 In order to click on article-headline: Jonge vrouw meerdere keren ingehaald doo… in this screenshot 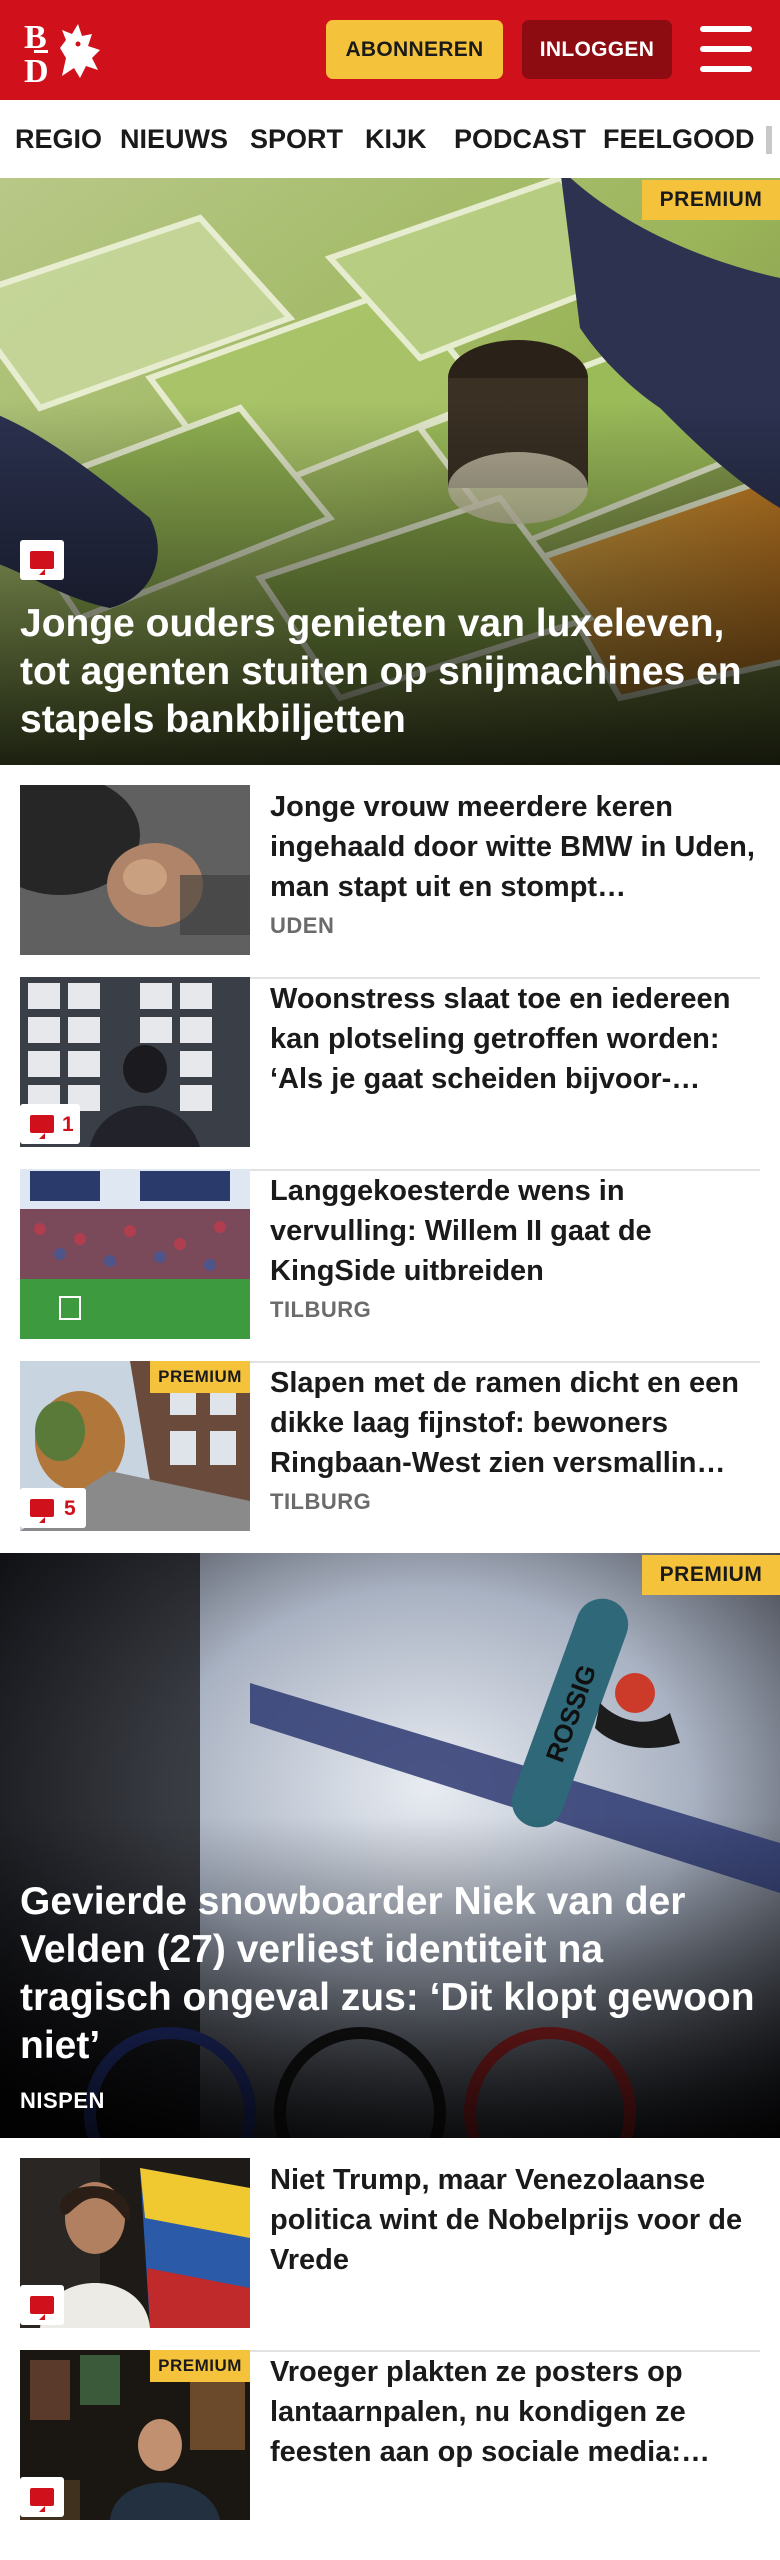, I will do `click(515, 847)`.